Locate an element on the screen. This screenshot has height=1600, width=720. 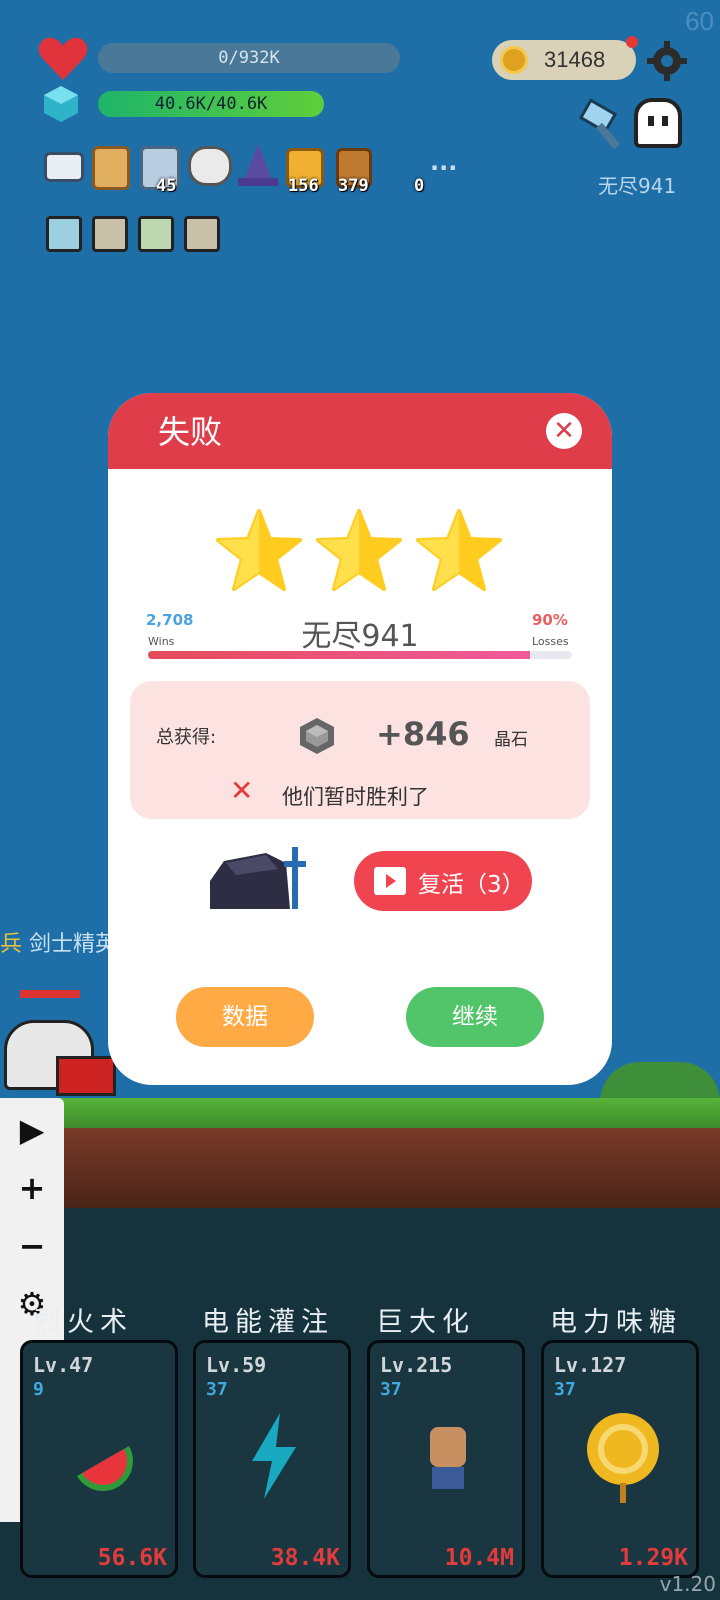
reward-label: 总获得: is located at coordinates (186, 737).